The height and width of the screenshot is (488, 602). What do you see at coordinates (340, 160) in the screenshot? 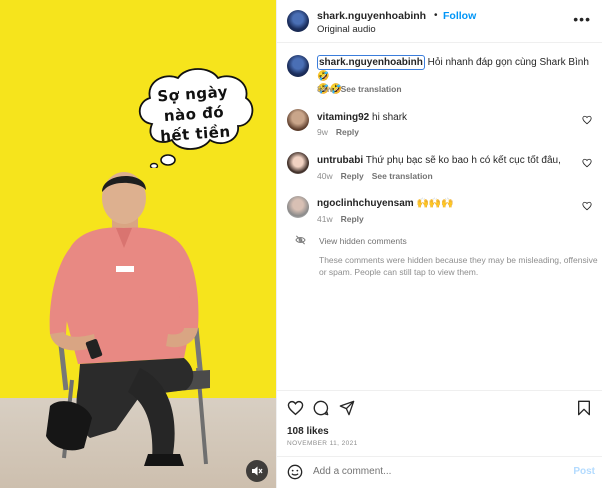
I see `comment-2-username: untrubabi` at bounding box center [340, 160].